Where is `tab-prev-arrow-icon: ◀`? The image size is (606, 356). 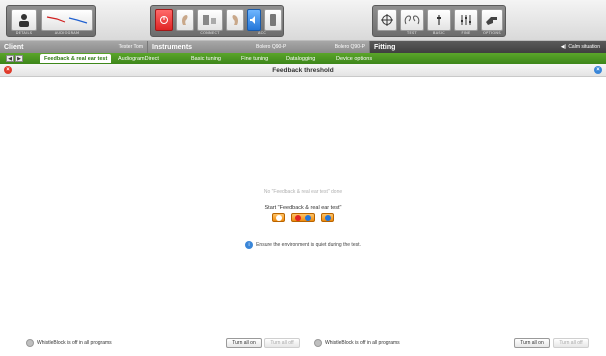
tab-prev-arrow-icon: ◀ is located at coordinates (10, 58).